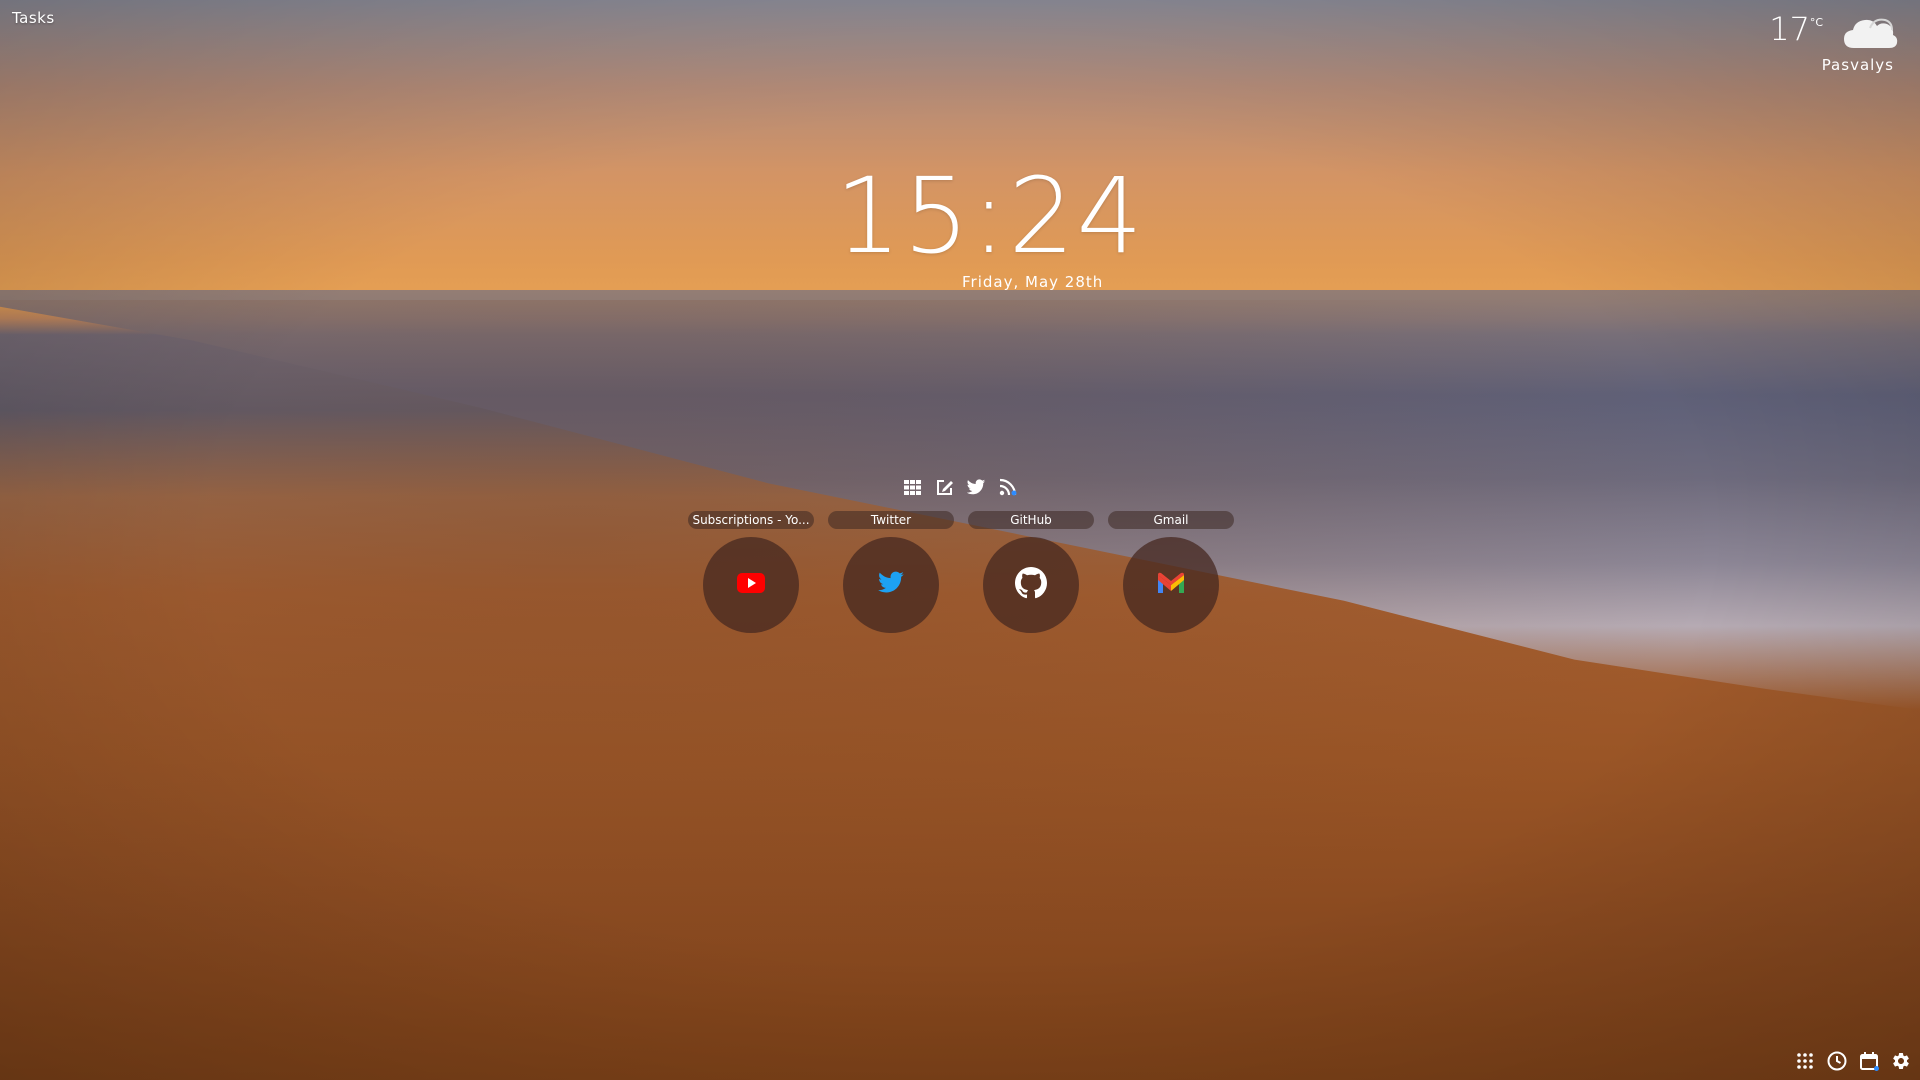 This screenshot has width=1920, height=1080. Describe the element at coordinates (960, 487) in the screenshot. I see `quick-toolbar` at that location.